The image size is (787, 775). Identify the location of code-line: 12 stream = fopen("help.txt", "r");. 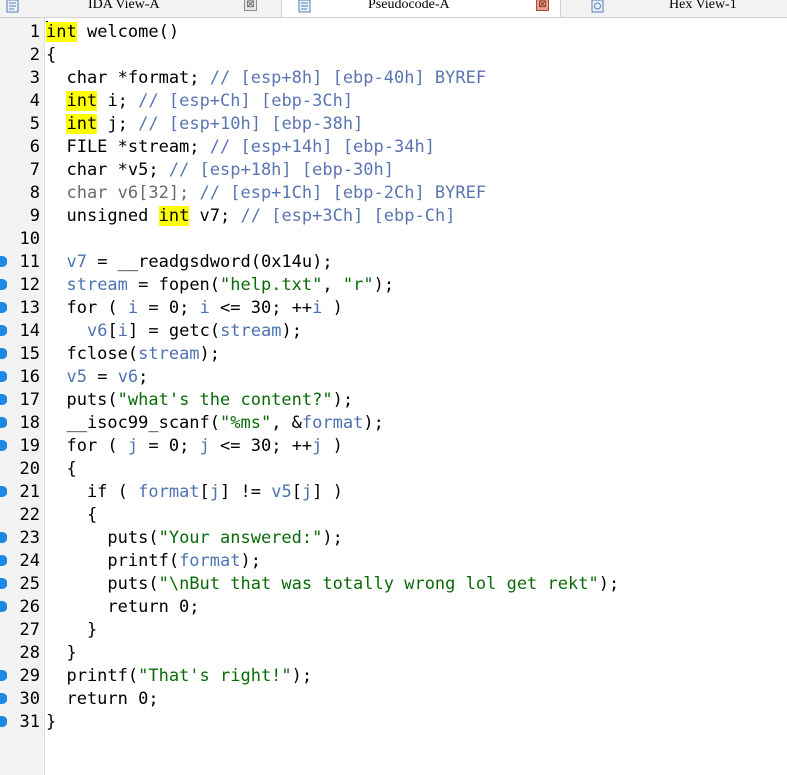
(393, 285).